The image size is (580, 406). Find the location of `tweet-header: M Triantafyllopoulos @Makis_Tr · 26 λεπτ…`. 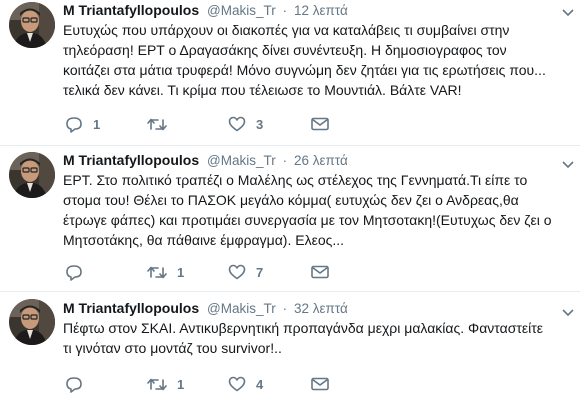

tweet-header: M Triantafyllopoulos @Makis_Tr · 26 λεπτ… is located at coordinates (317, 160).